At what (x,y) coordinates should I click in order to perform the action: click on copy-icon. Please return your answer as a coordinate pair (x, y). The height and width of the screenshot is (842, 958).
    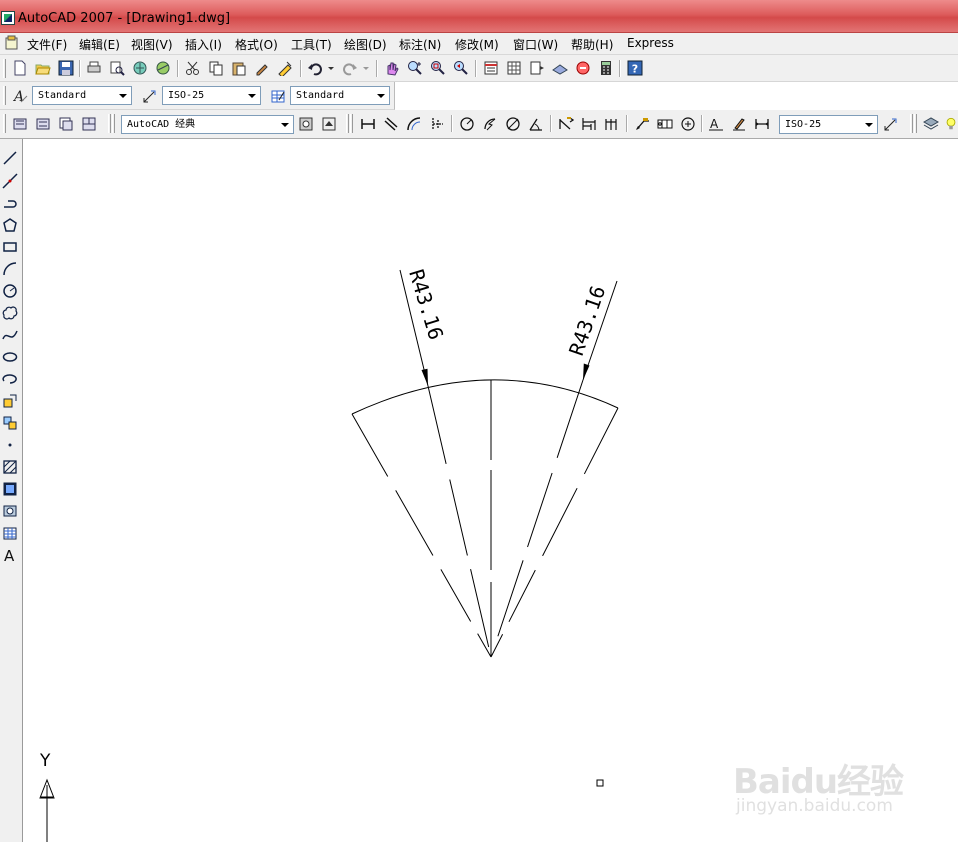
    Looking at the image, I should click on (216, 68).